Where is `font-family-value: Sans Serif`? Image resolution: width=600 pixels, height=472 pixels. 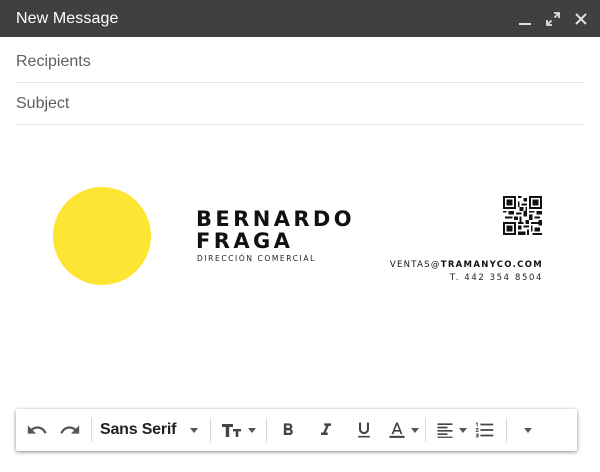
font-family-value: Sans Serif is located at coordinates (138, 429).